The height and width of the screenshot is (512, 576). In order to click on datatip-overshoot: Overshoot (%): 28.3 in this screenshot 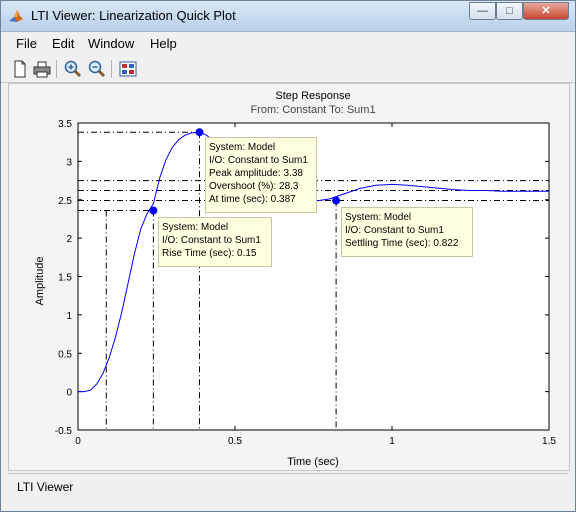, I will do `click(254, 186)`.